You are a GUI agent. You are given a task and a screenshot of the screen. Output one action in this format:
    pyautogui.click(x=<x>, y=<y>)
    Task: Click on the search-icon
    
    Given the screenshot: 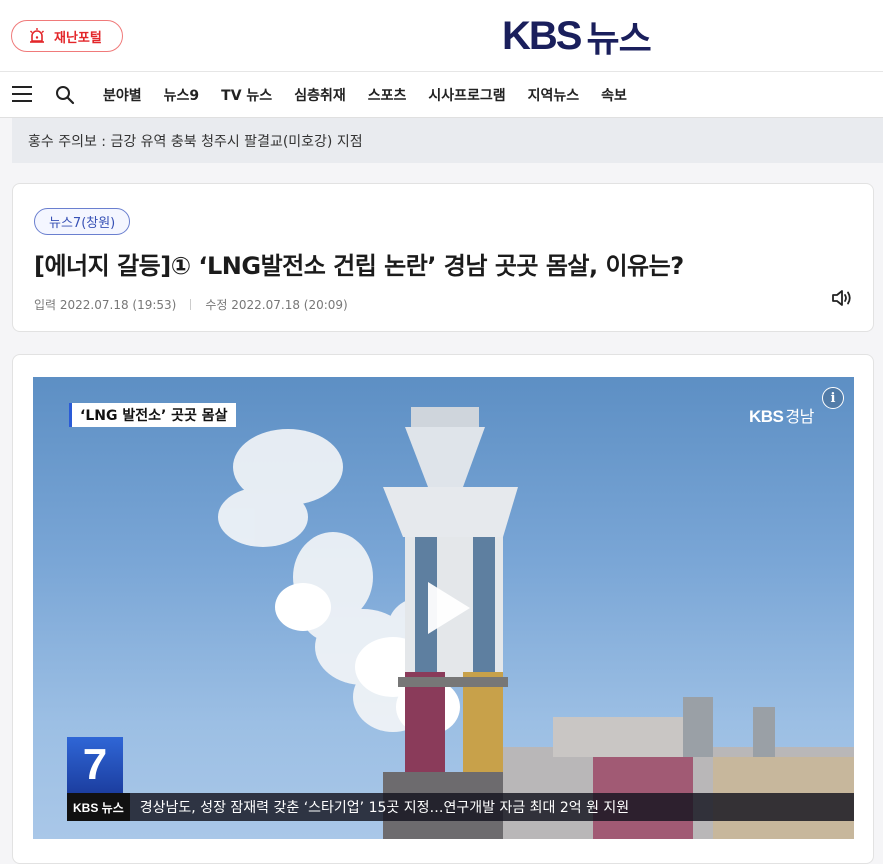 What is the action you would take?
    pyautogui.click(x=65, y=95)
    